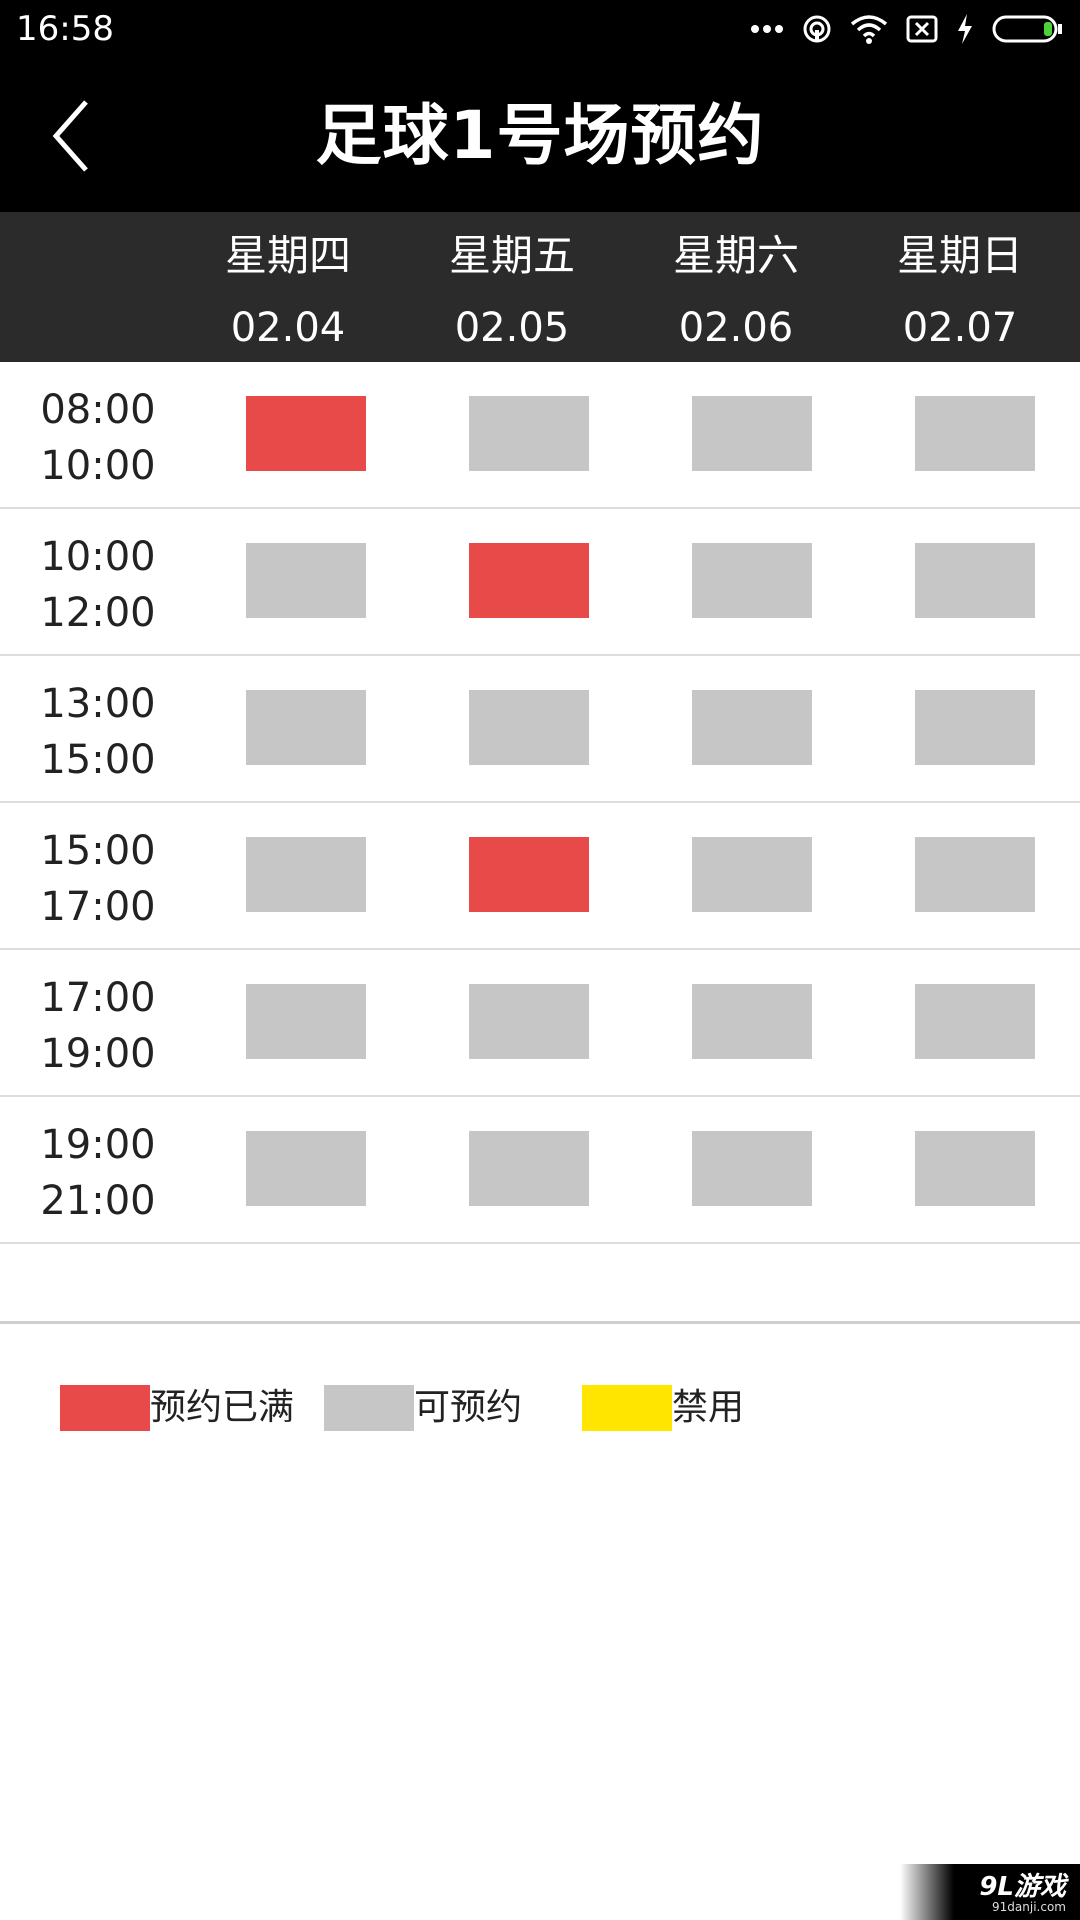 Image resolution: width=1080 pixels, height=1920 pixels. I want to click on time-start: 17:00, so click(98, 998).